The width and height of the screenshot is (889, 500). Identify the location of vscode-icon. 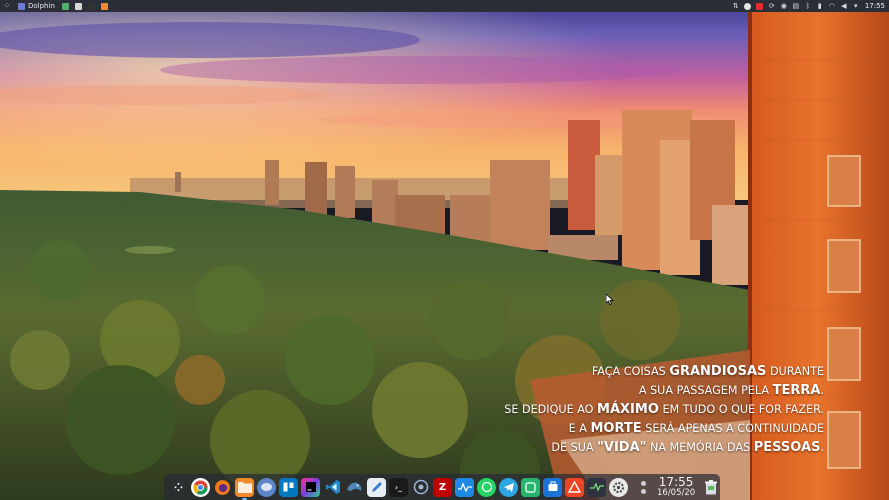
(332, 487).